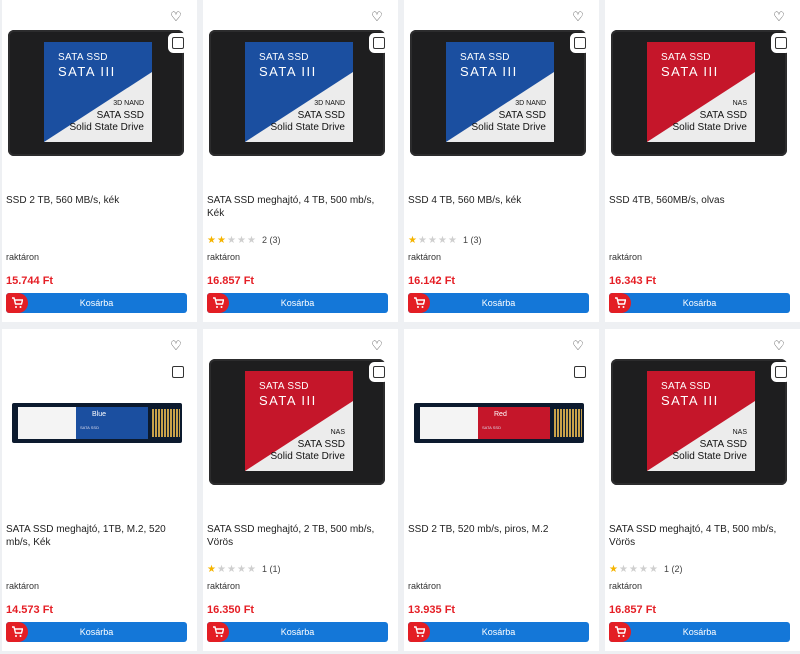 The image size is (800, 654). I want to click on product-title: SSD 2 TB, 520 mb/s, piros, M.2, so click(501, 529).